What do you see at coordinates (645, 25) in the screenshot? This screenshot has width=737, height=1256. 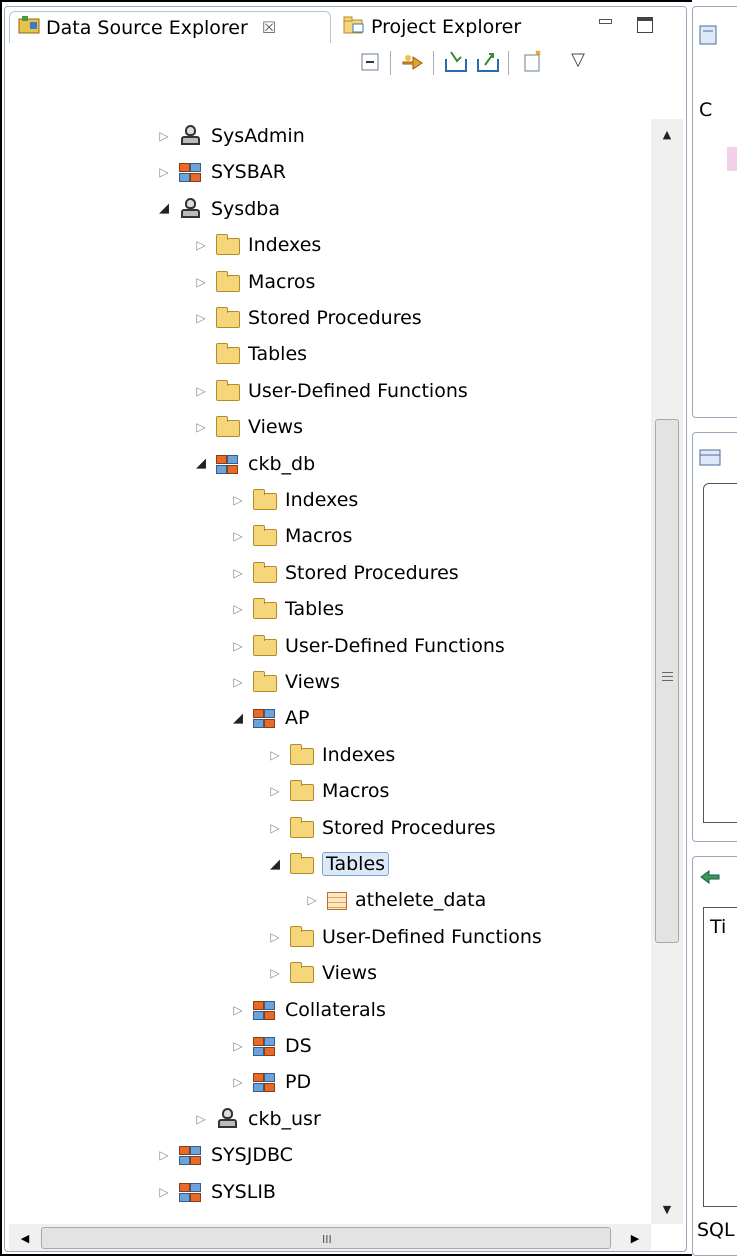 I see `maximize-button` at bounding box center [645, 25].